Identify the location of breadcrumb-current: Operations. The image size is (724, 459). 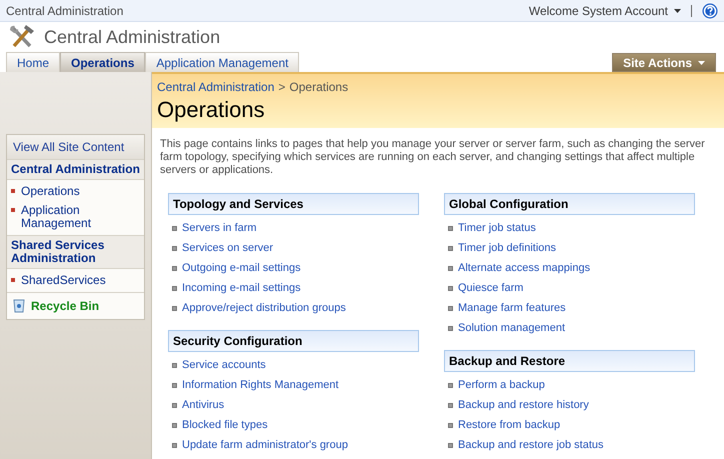
(318, 87).